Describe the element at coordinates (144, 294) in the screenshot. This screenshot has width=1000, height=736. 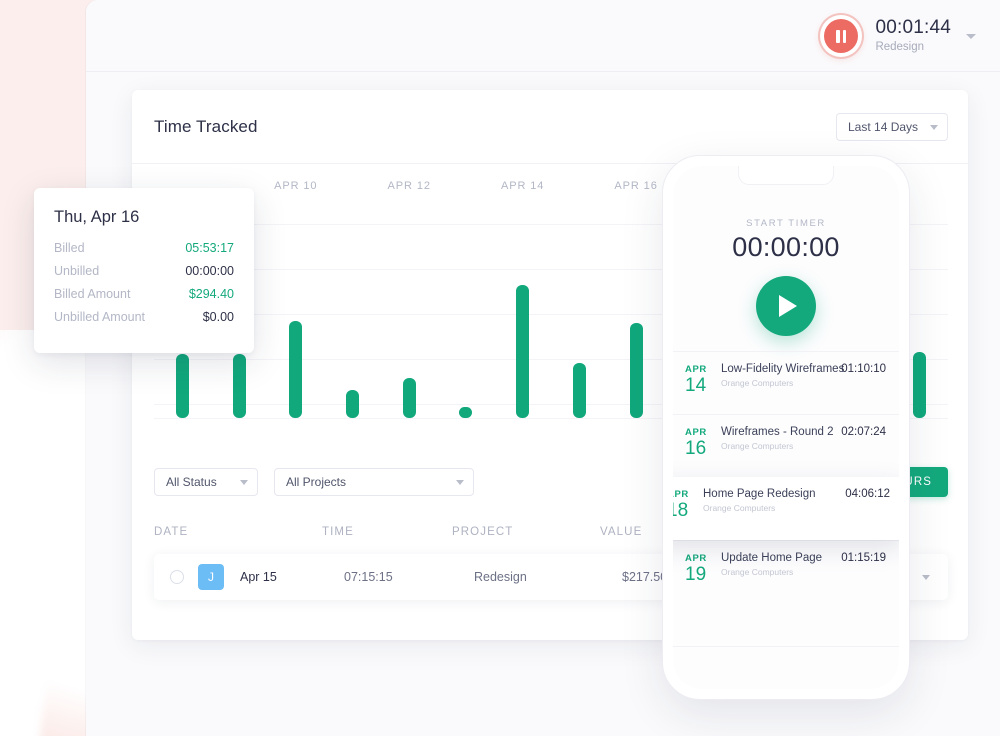
I see `tooltip-row: Billed Amount $294.40` at that location.